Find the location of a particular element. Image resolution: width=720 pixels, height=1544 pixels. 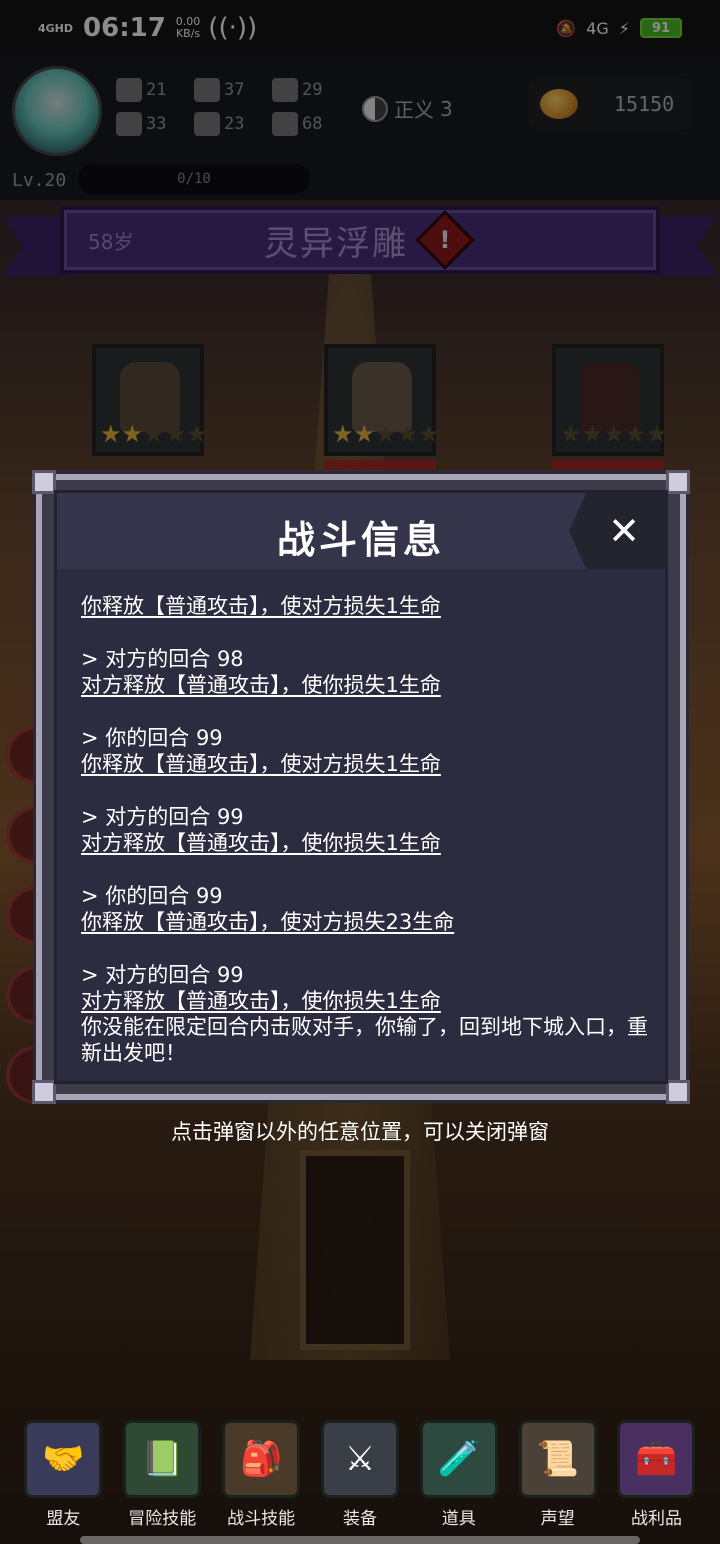

battle-result: 你没能在限定回合内击败对手，你输了，回到地下城入口，重新出发吧！ is located at coordinates (364, 1040).